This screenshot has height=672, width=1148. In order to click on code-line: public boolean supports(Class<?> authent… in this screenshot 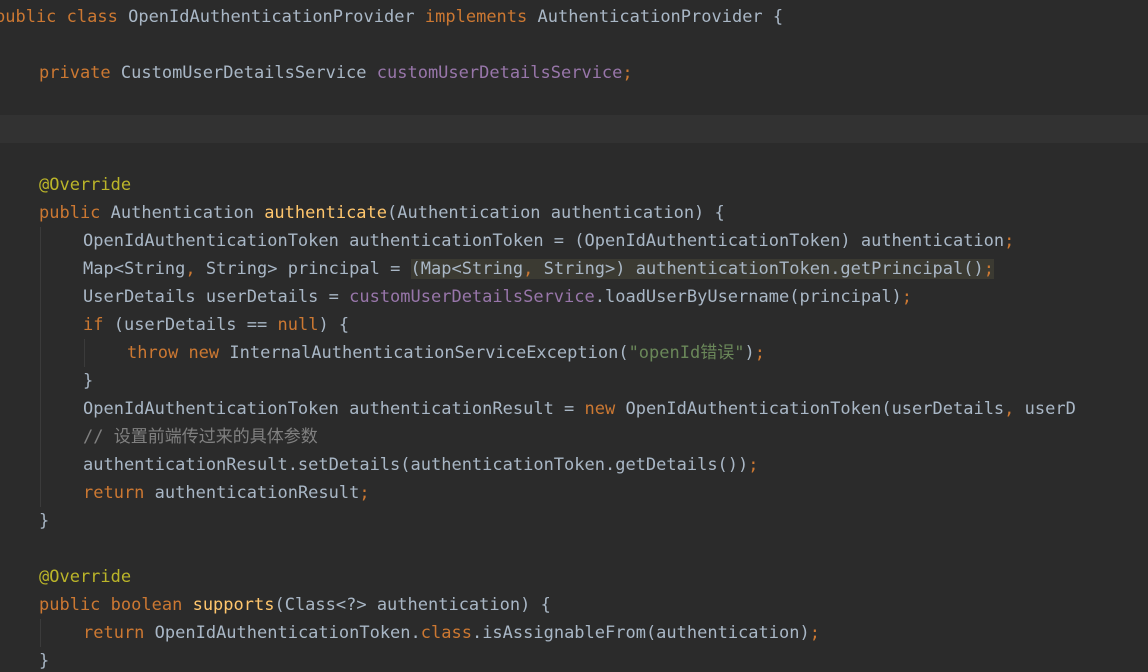, I will do `click(574, 605)`.